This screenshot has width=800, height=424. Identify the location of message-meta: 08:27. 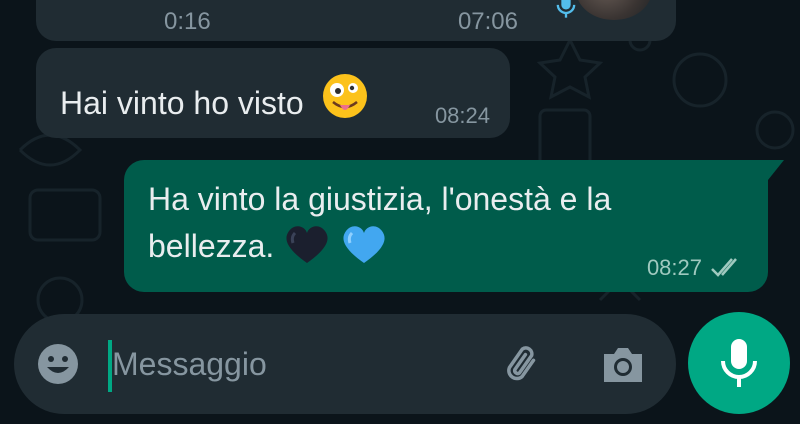
(695, 268).